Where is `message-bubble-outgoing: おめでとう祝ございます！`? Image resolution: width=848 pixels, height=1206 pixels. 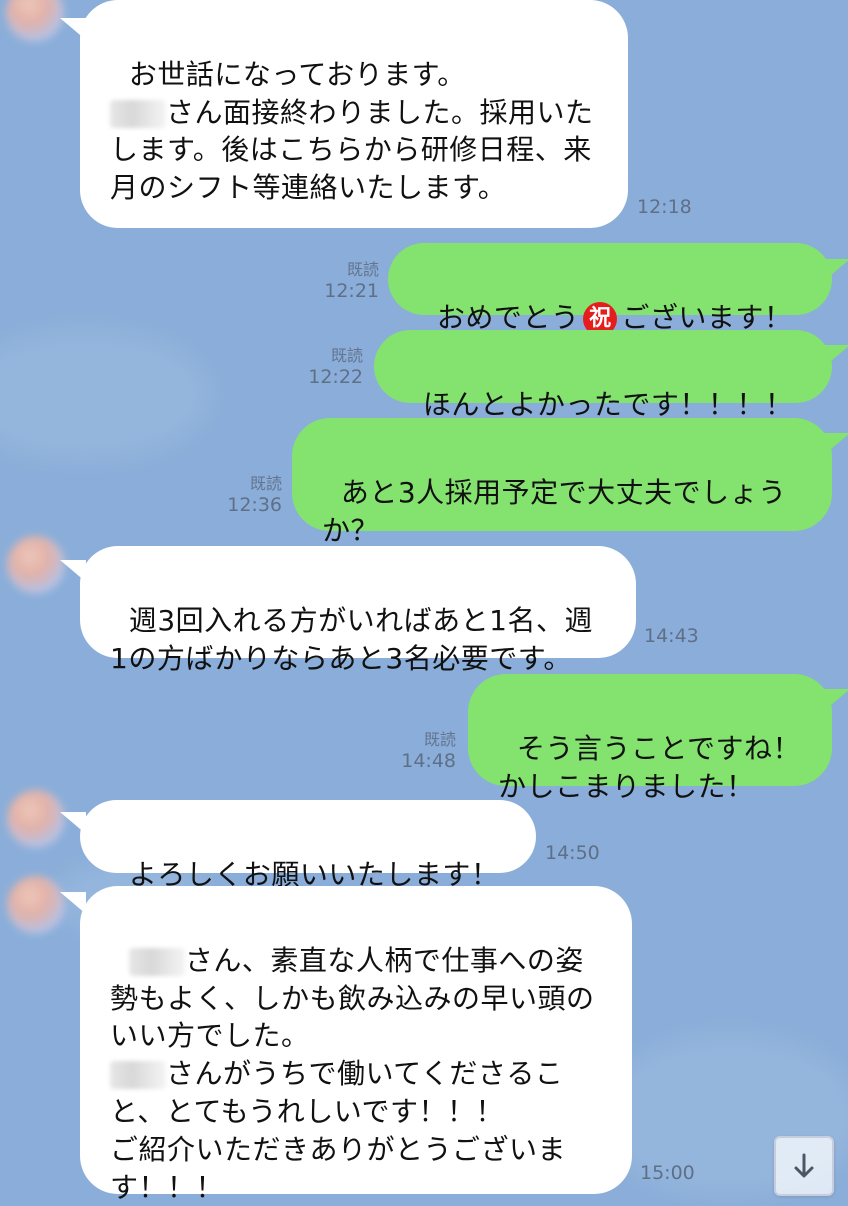 message-bubble-outgoing: おめでとう祝ございます！ is located at coordinates (610, 289).